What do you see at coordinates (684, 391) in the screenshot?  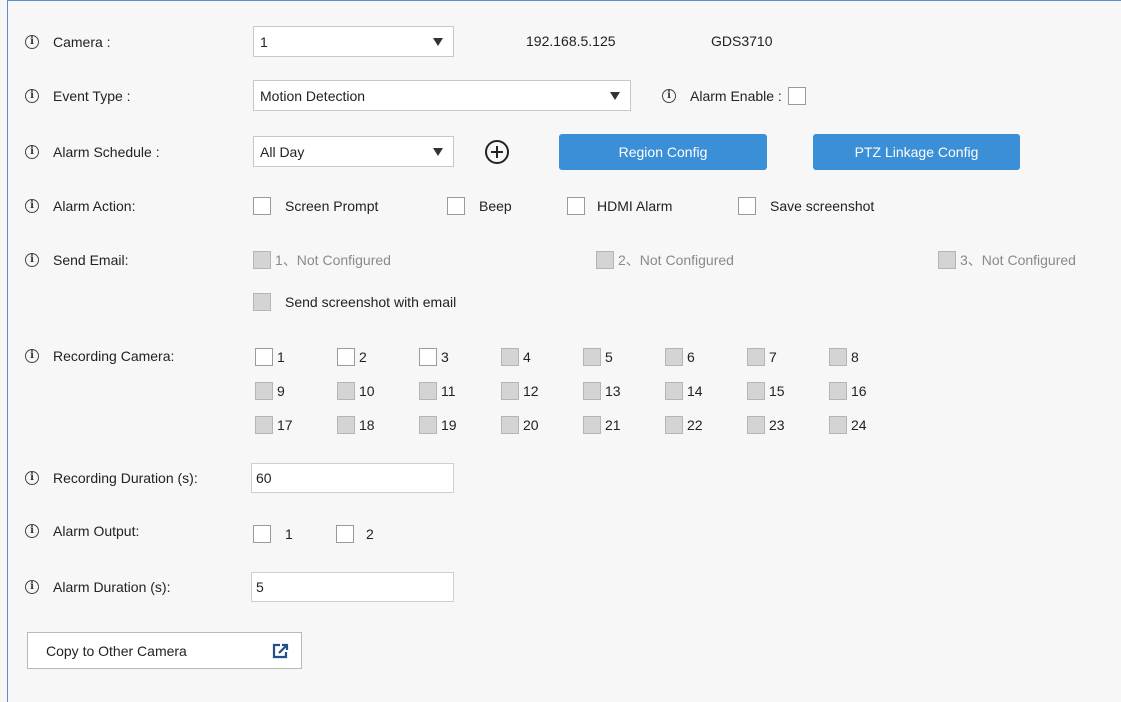 I see `recording-camera-option: 14` at bounding box center [684, 391].